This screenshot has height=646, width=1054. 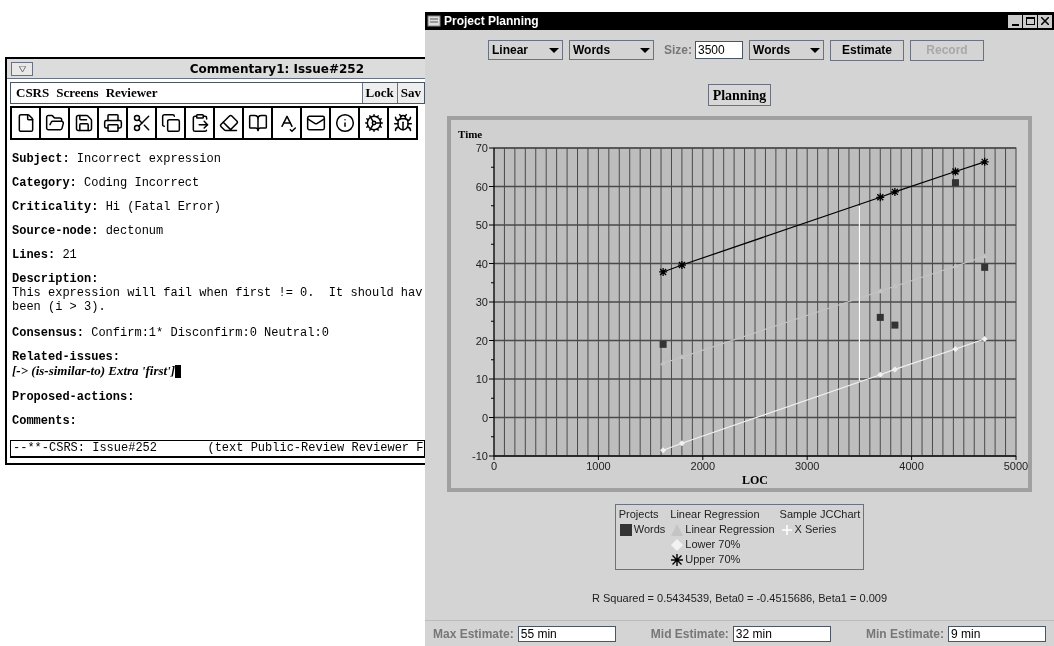 I want to click on x-axis-title: LOC, so click(x=755, y=478).